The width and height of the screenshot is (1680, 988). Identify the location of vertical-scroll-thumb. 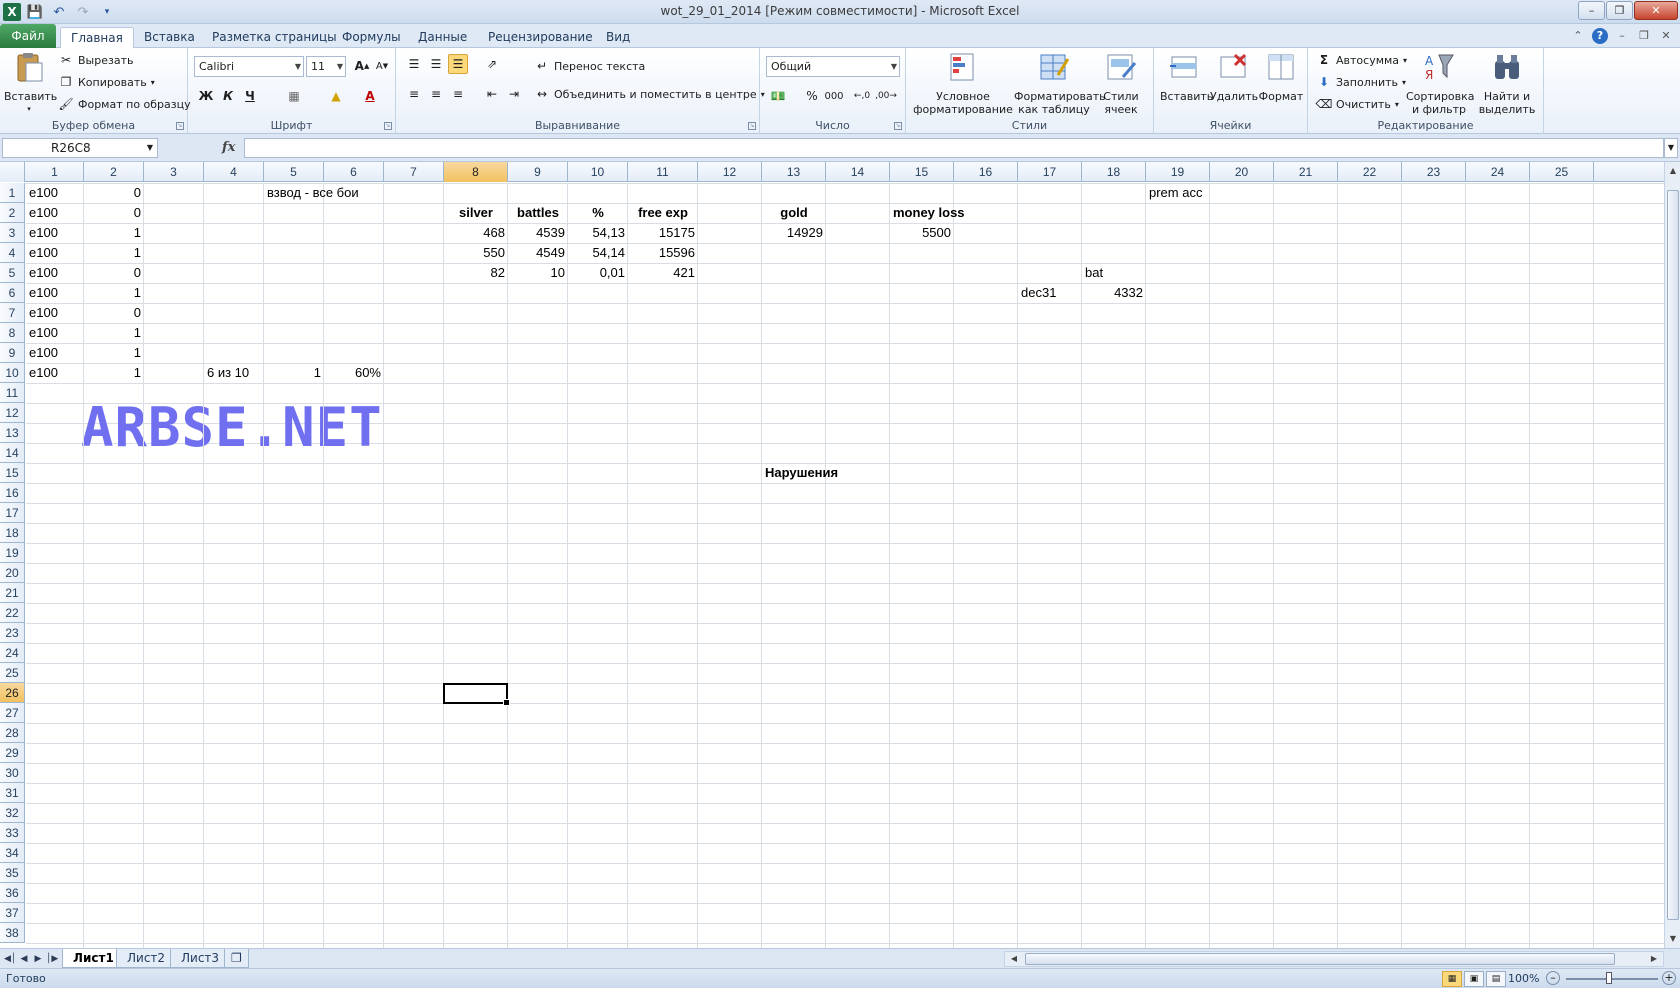
(1673, 555).